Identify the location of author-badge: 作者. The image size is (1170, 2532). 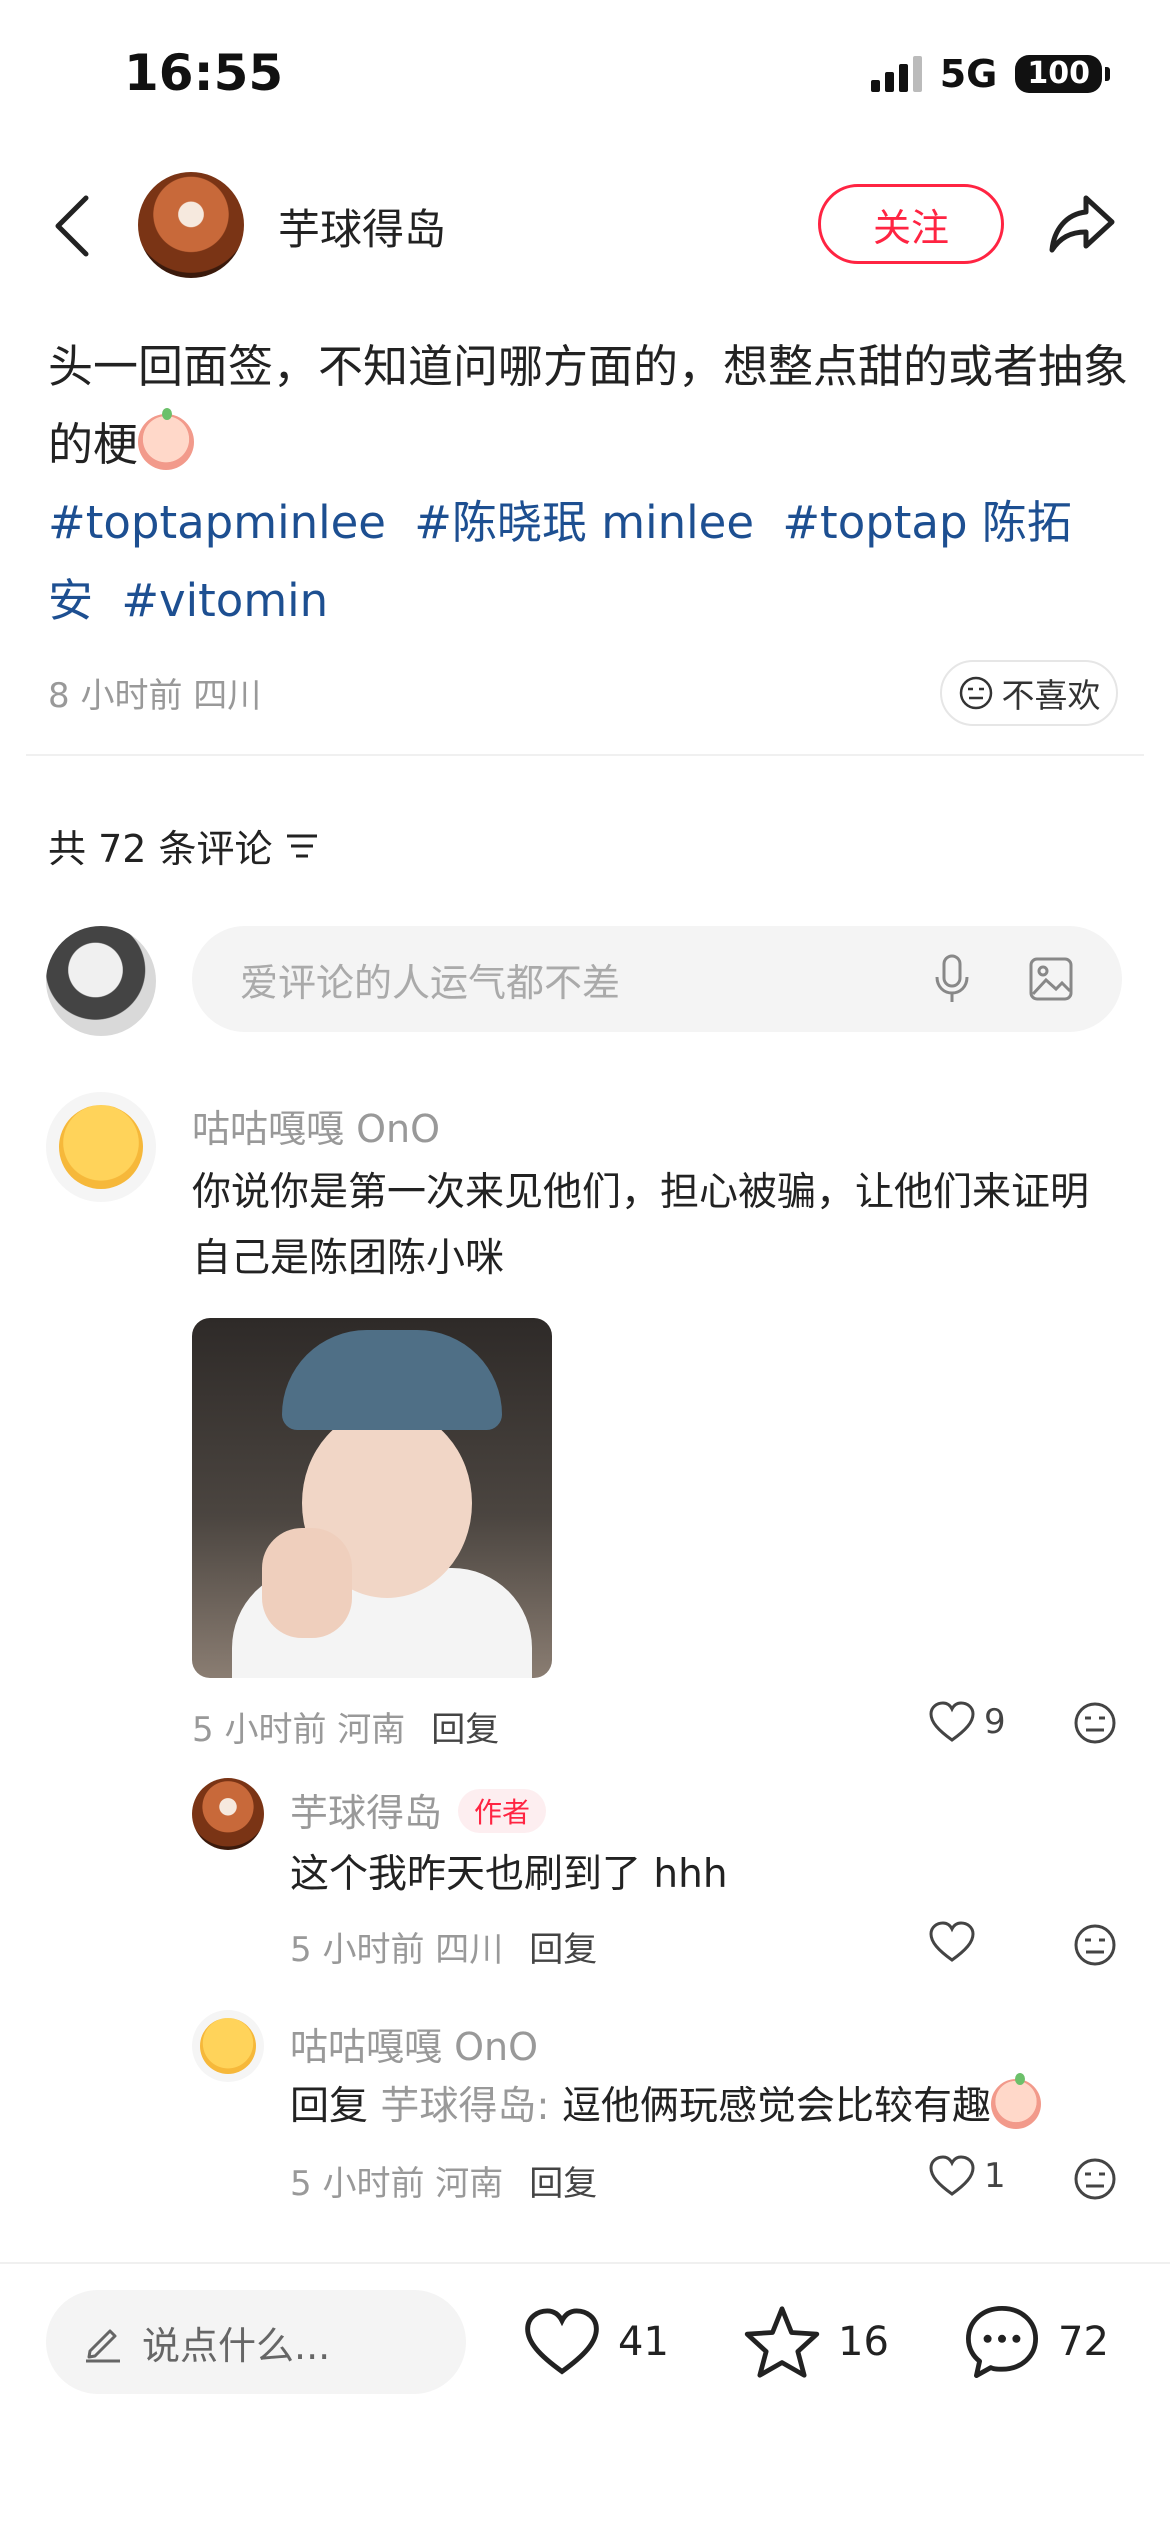
(502, 1811).